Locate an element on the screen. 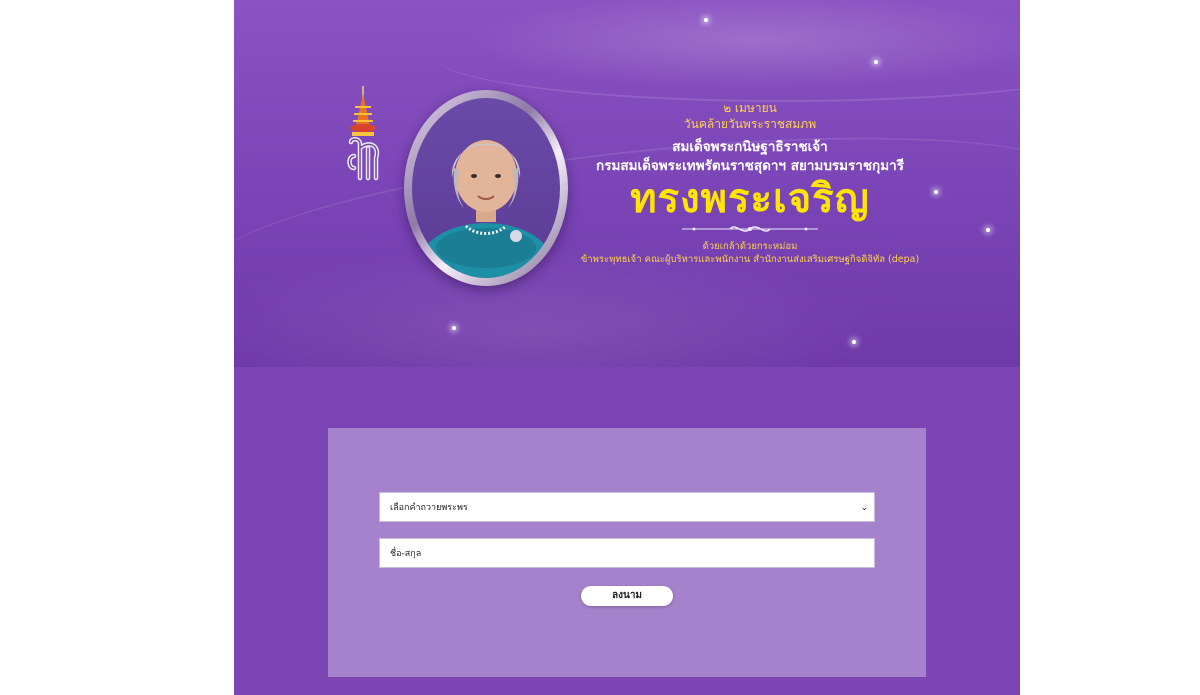  portrait-frame is located at coordinates (486, 188).